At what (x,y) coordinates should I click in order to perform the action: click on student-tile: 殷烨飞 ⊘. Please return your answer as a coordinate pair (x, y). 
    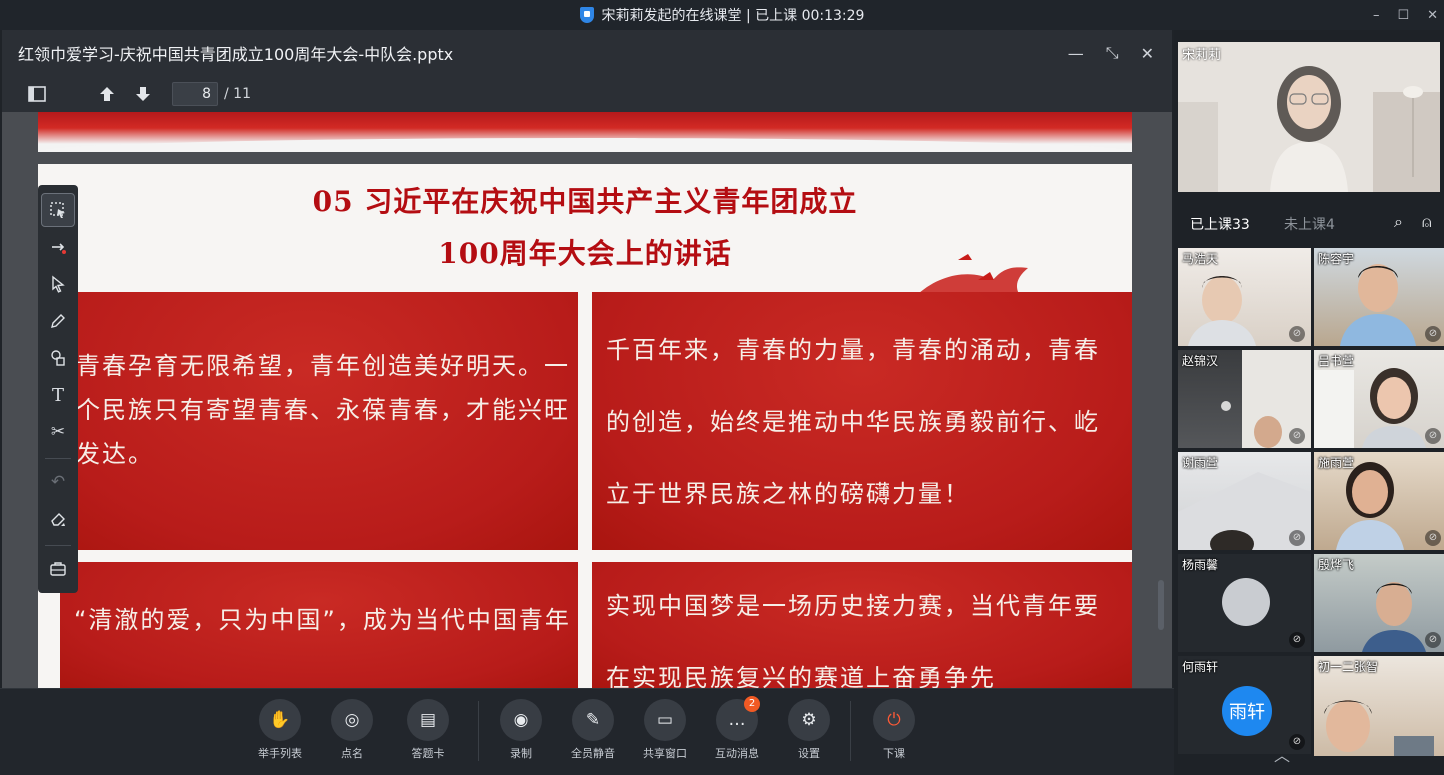
    Looking at the image, I should click on (1379, 603).